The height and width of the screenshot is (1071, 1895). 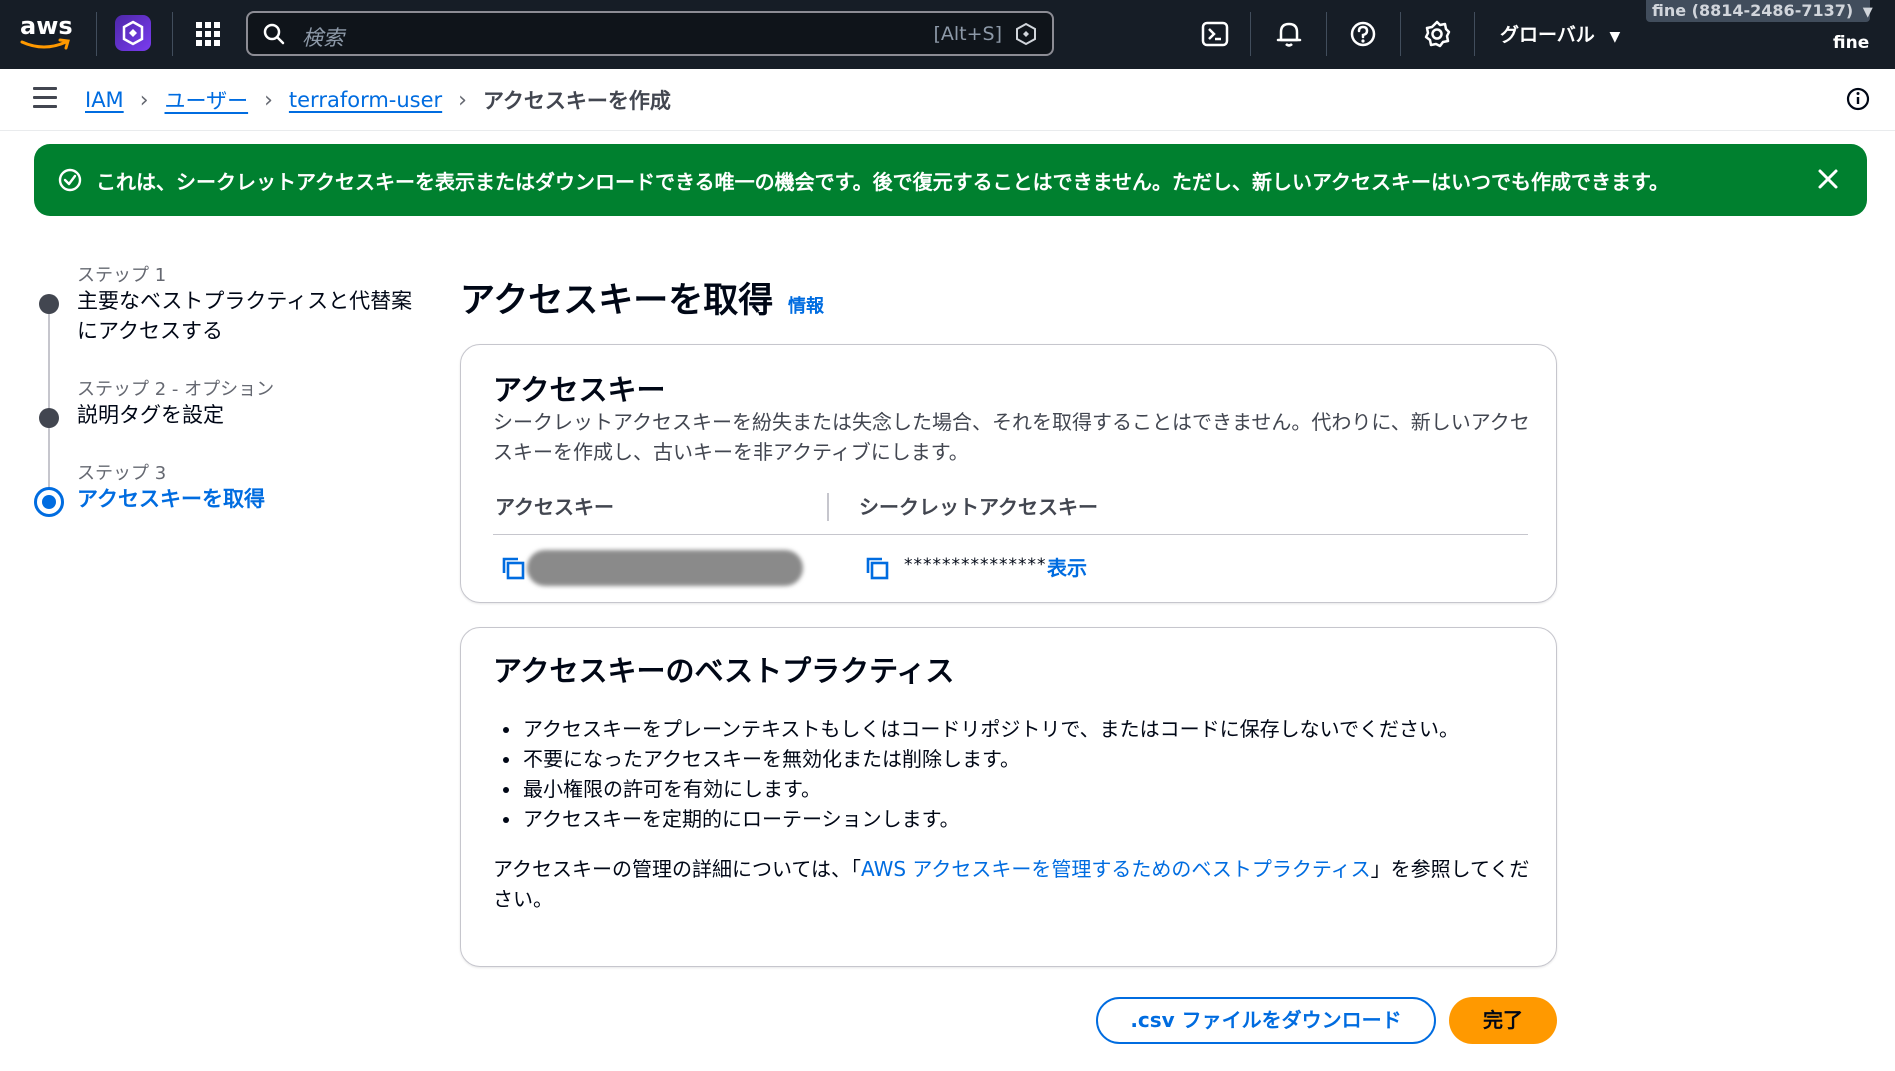 I want to click on access-key-value-redacted, so click(x=665, y=568).